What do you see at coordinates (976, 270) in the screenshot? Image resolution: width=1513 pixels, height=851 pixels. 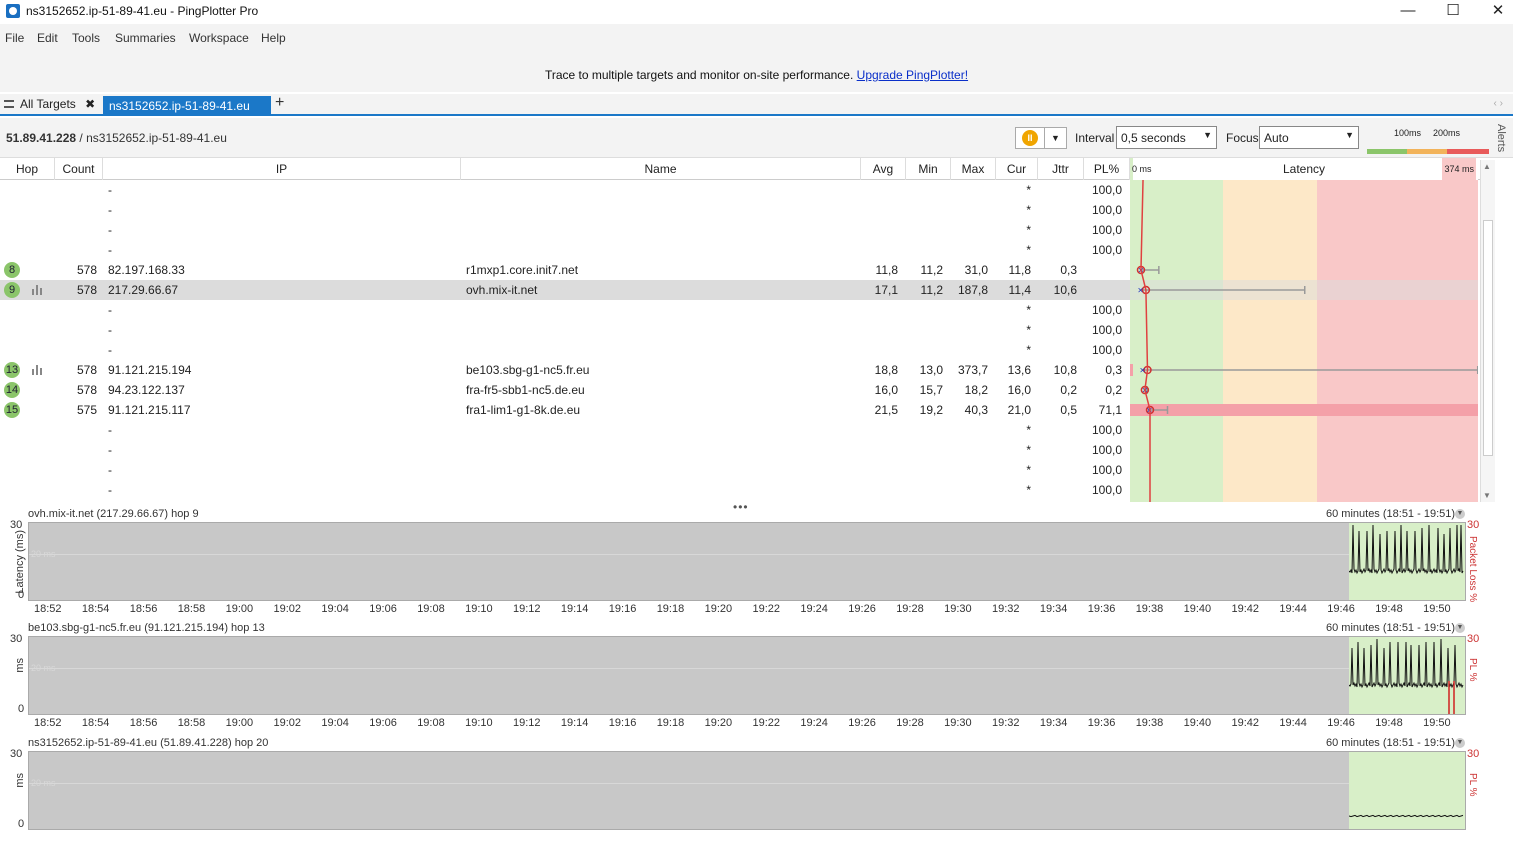 I see `cell-max: 31,0` at bounding box center [976, 270].